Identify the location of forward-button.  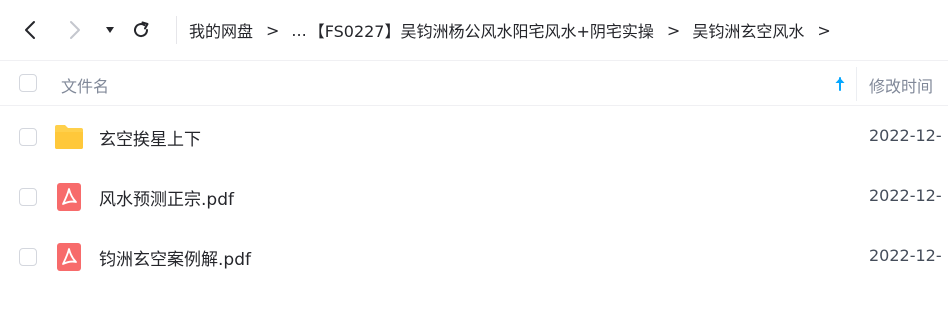
(75, 30).